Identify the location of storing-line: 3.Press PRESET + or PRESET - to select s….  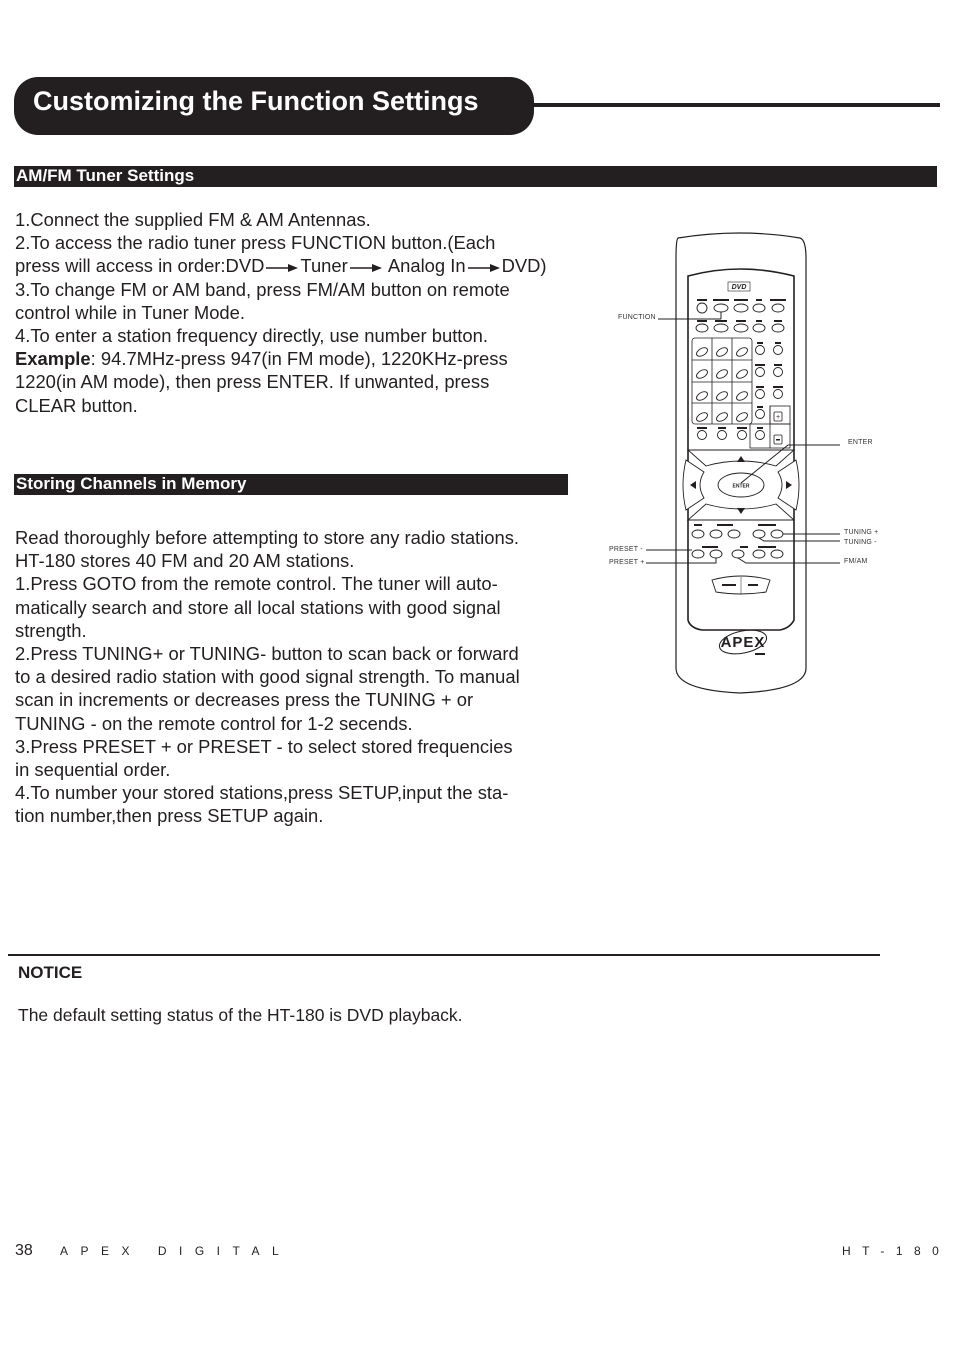
(264, 746).